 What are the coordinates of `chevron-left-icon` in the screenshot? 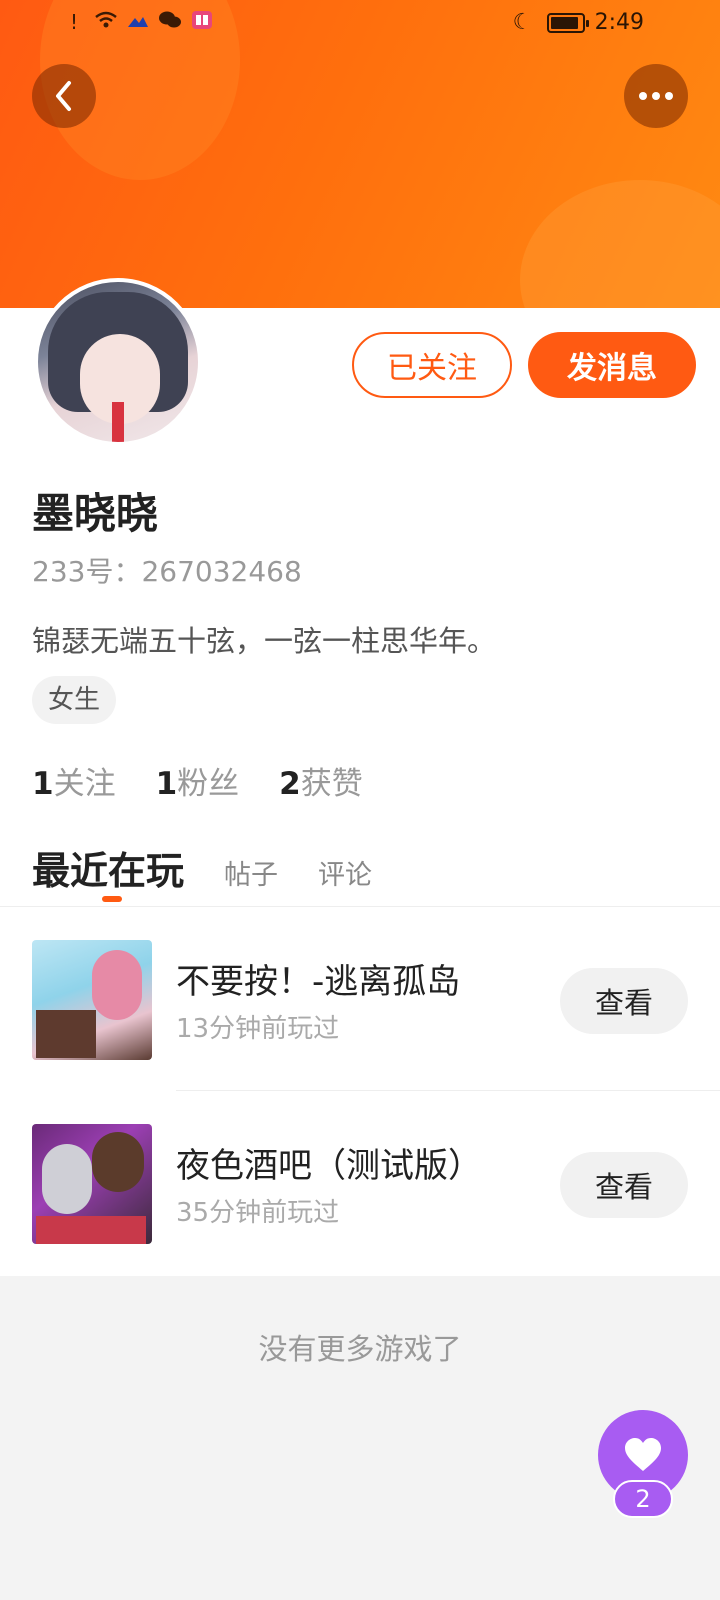 It's located at (63, 96).